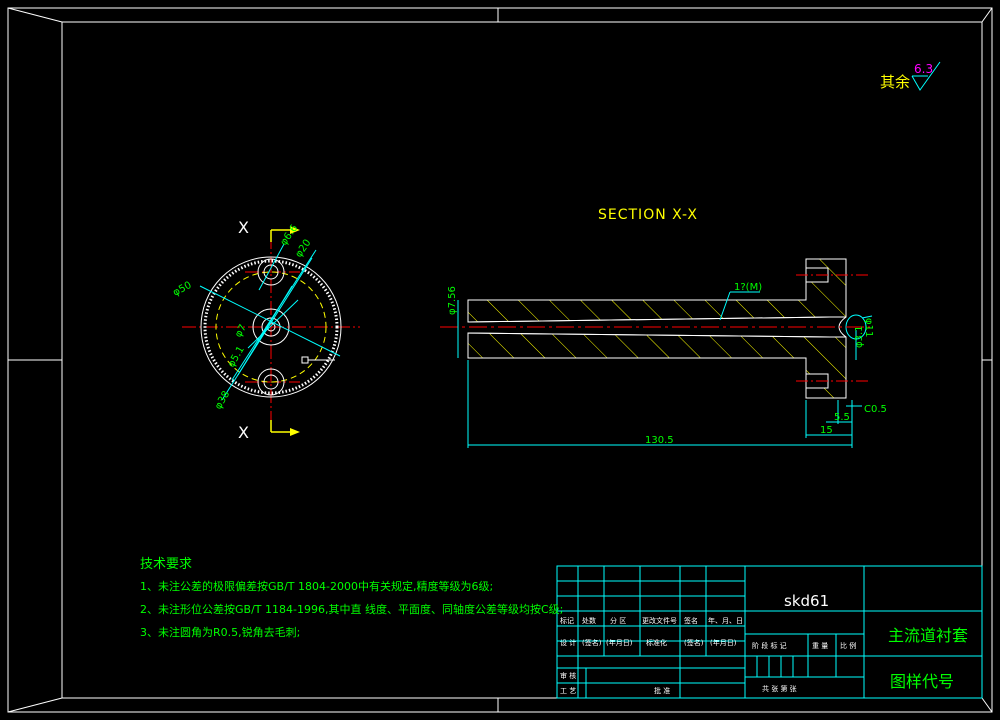 The width and height of the screenshot is (1000, 720). Describe the element at coordinates (659, 620) in the screenshot. I see `tb-header-3: 更改文件号` at that location.